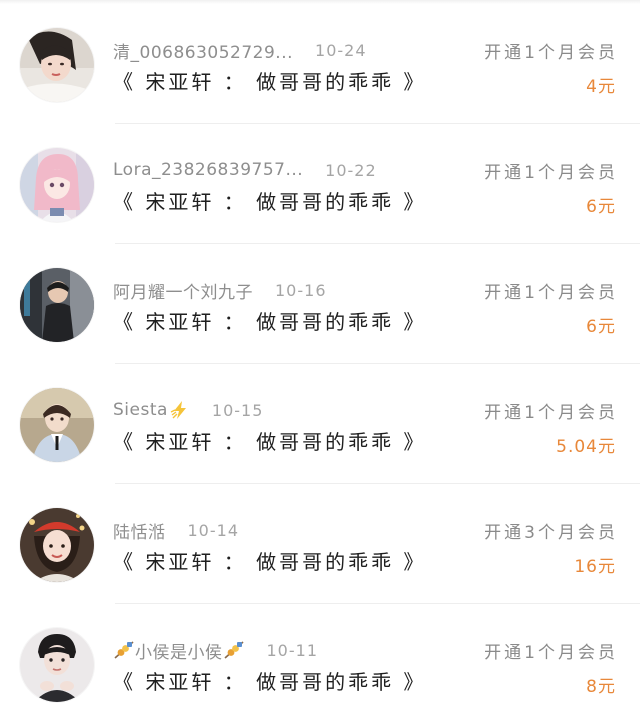 The height and width of the screenshot is (725, 640). I want to click on lightning-badge-icon, so click(178, 410).